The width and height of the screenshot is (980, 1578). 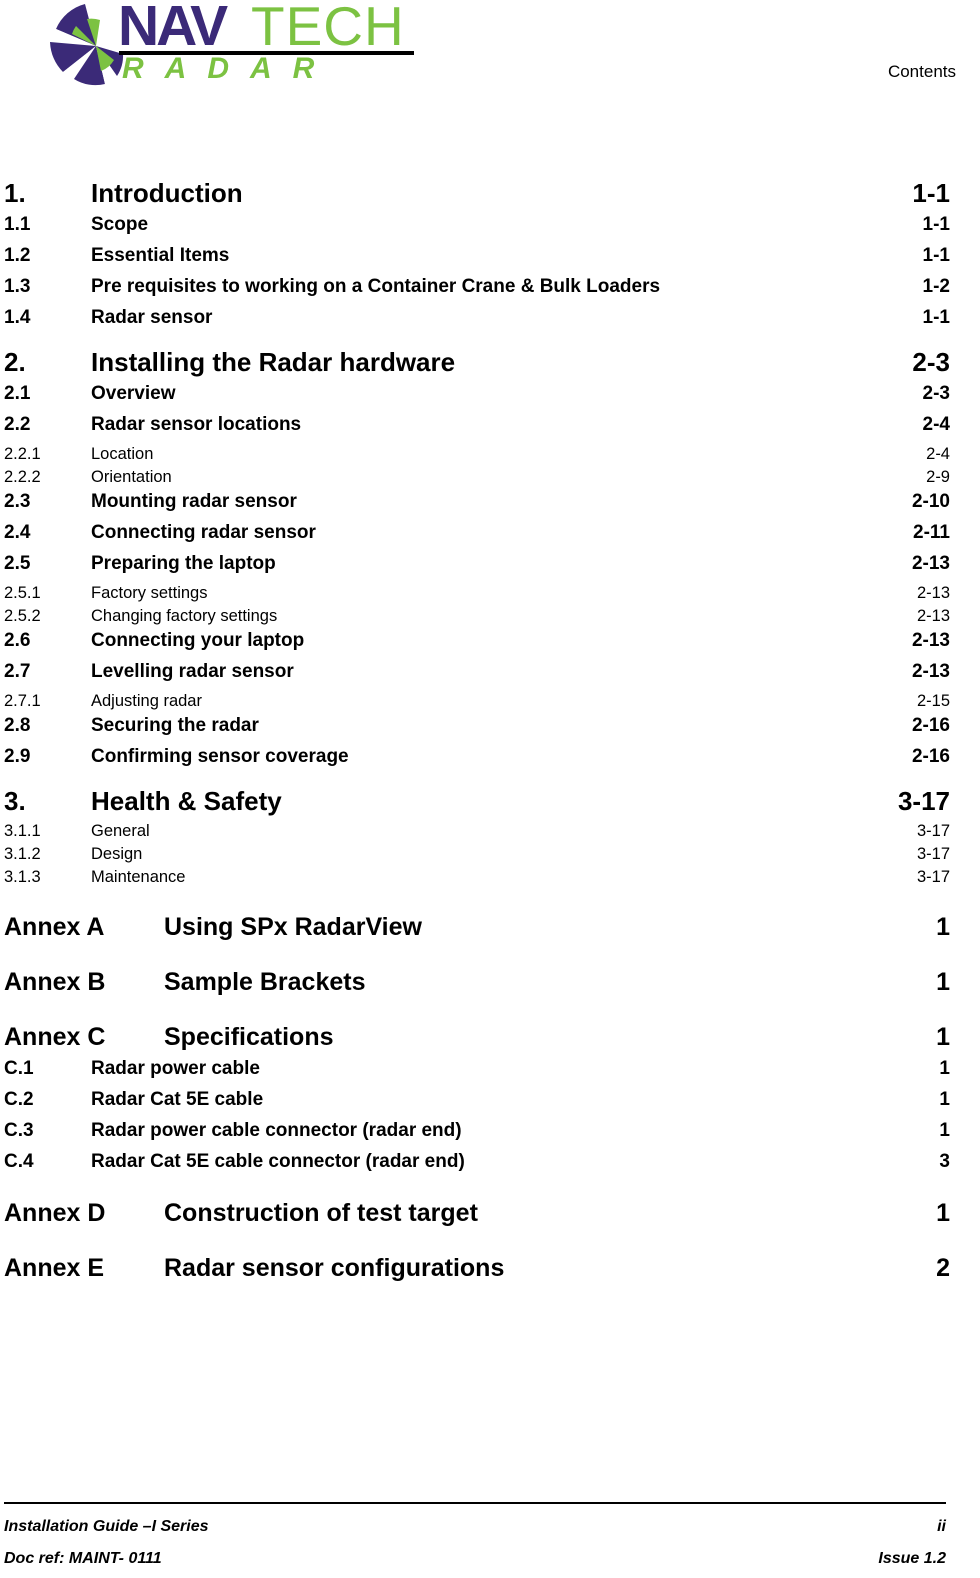 What do you see at coordinates (87, 45) in the screenshot?
I see `navtech-radar-pinwheel-logo-icon` at bounding box center [87, 45].